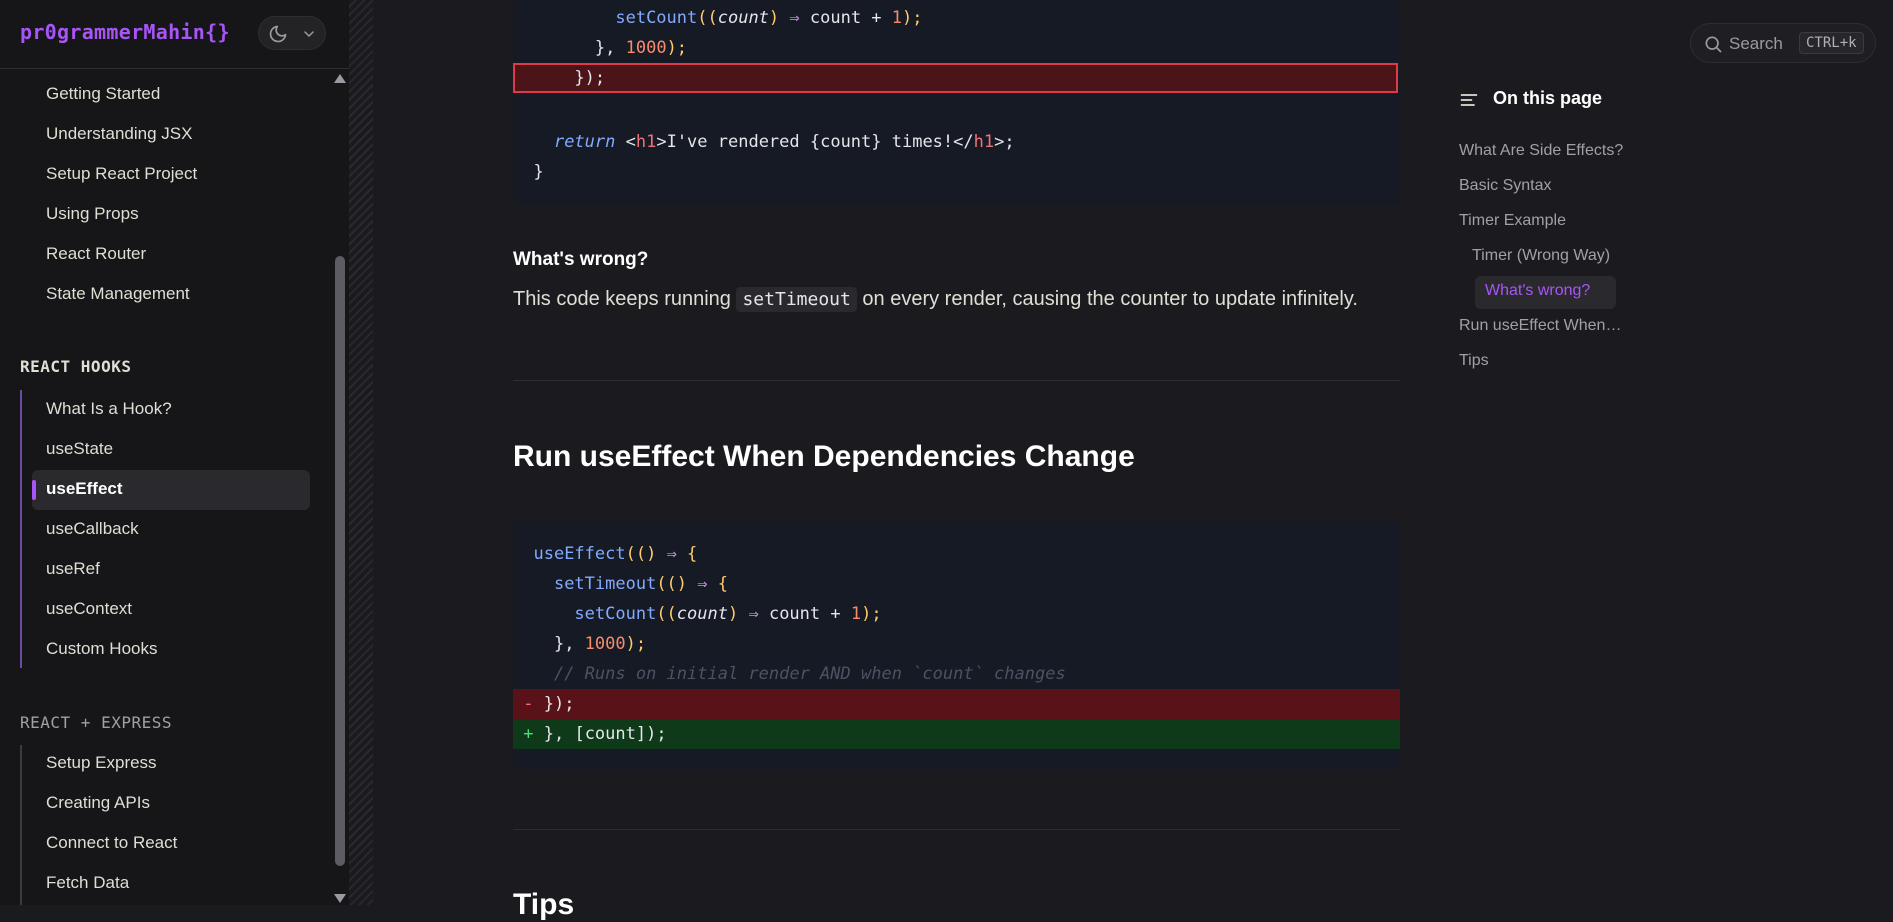 The image size is (1893, 922). I want to click on scroll-up-arrow-icon, so click(340, 78).